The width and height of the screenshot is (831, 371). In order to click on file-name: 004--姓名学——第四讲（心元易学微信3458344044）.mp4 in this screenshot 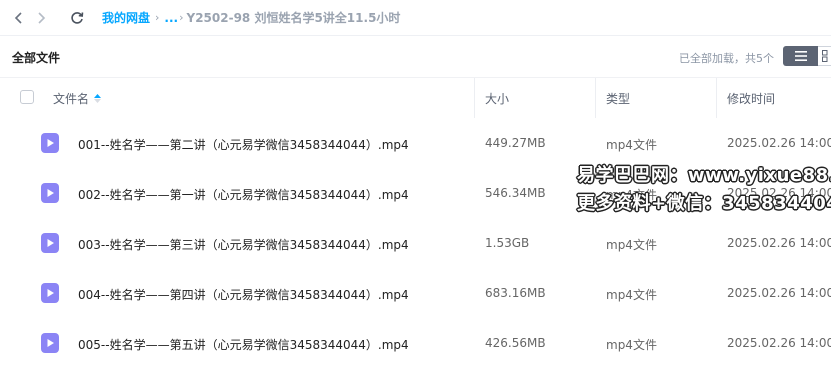, I will do `click(243, 294)`.